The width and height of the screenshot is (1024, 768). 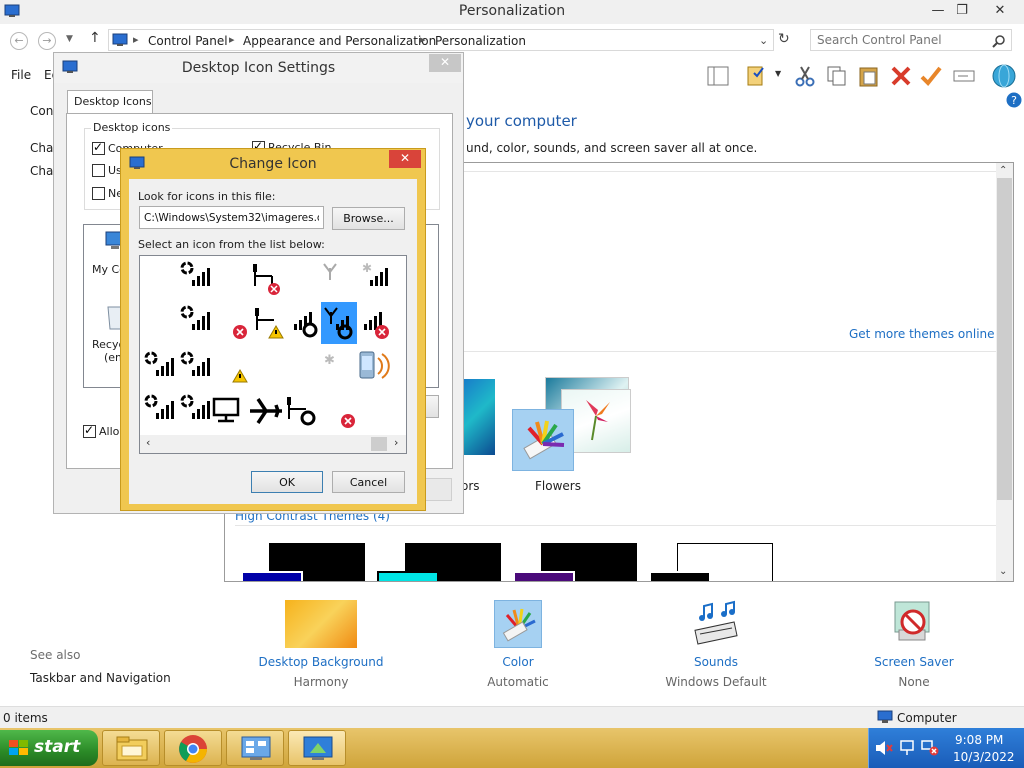 I want to click on get-more-themes-link: Get more themes online, so click(x=922, y=334).